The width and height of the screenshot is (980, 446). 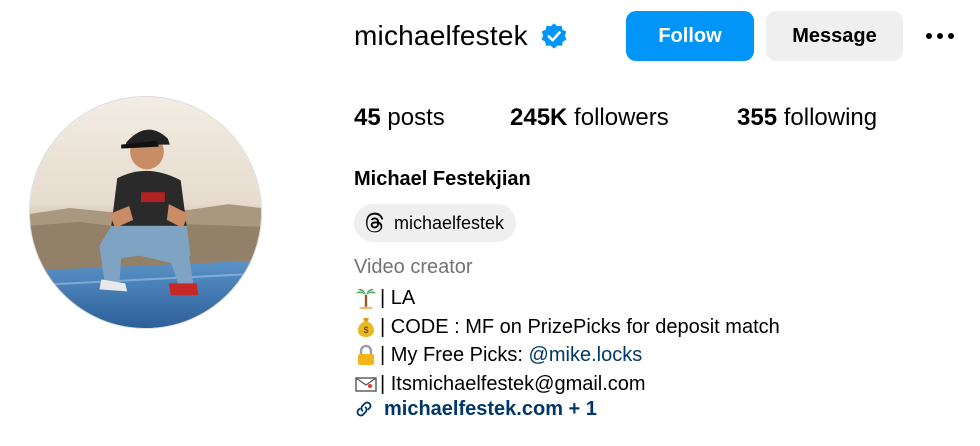 What do you see at coordinates (375, 222) in the screenshot?
I see `threads-icon` at bounding box center [375, 222].